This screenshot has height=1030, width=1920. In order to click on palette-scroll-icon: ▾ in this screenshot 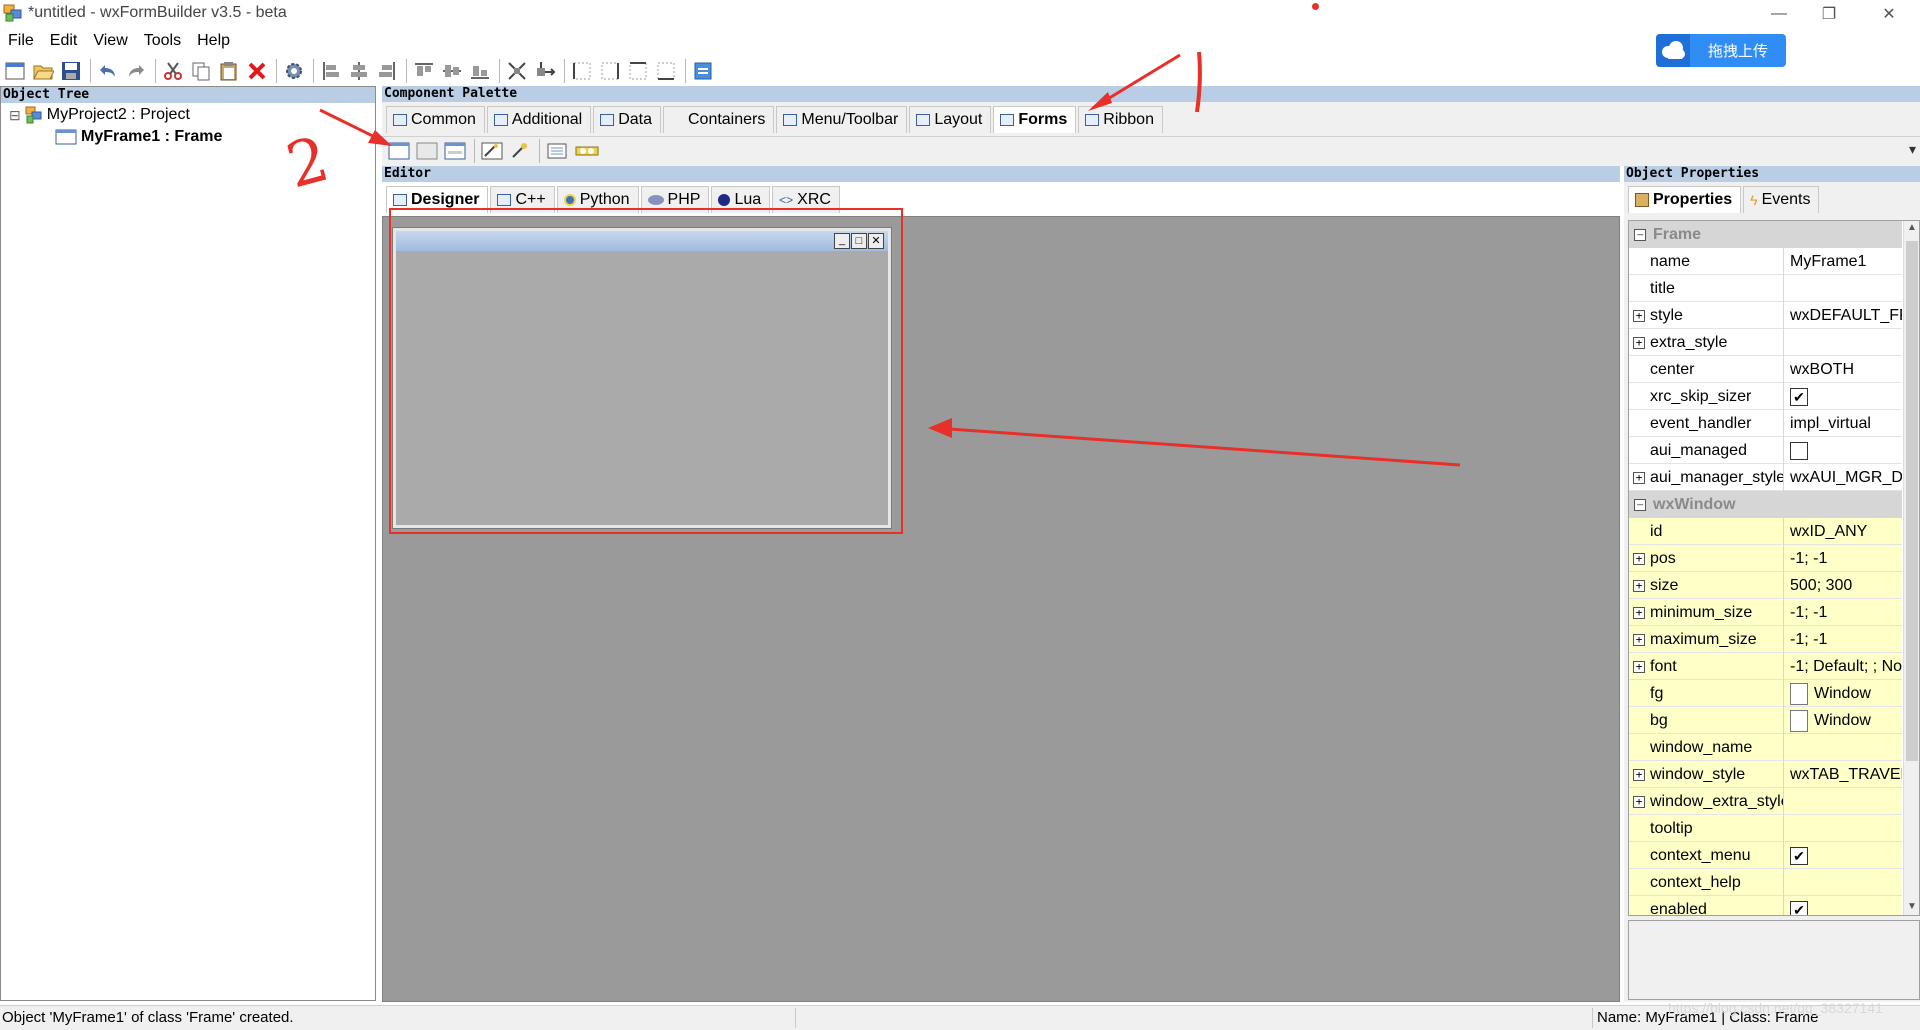, I will do `click(1912, 149)`.